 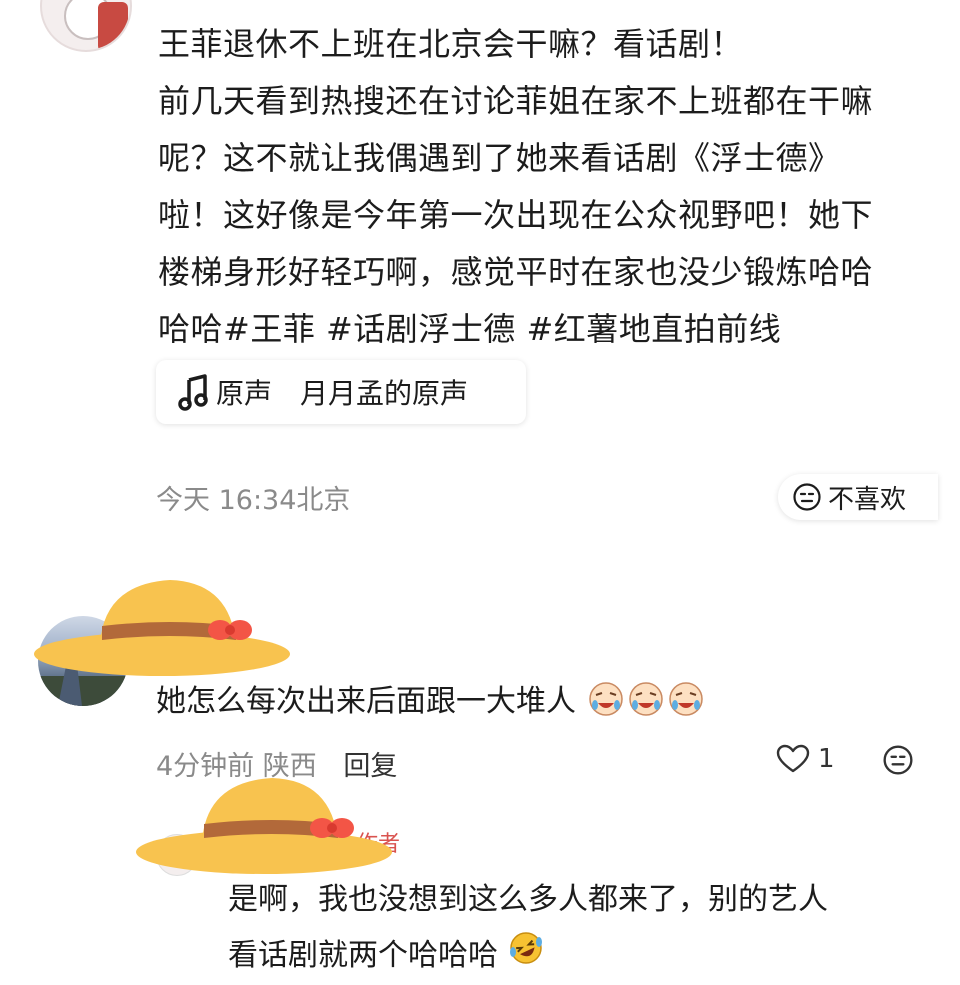 I want to click on heart-icon, so click(x=793, y=758).